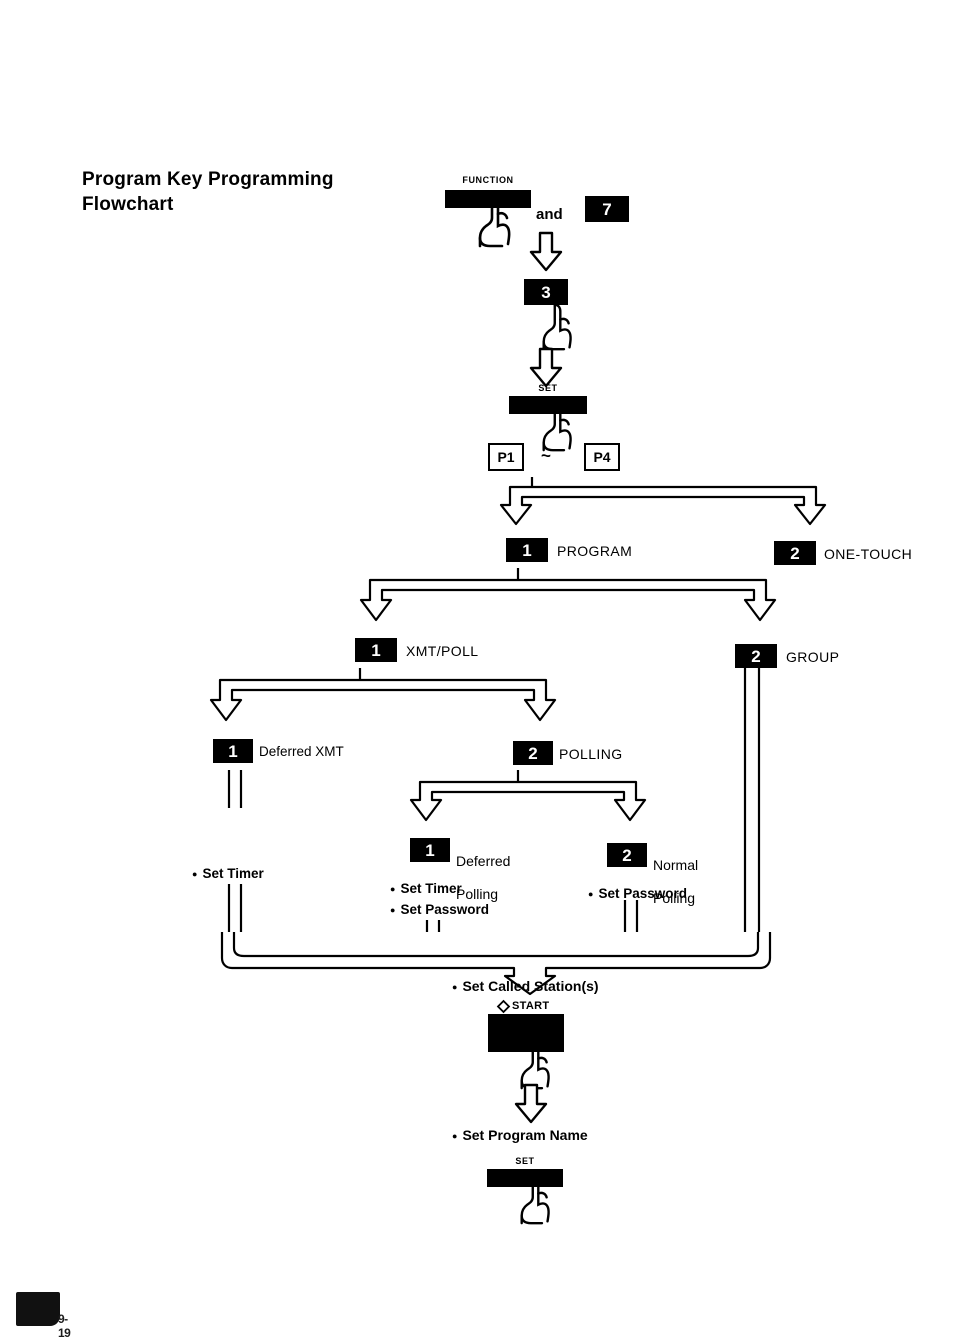 Image resolution: width=954 pixels, height=1342 pixels. What do you see at coordinates (546, 292) in the screenshot?
I see `key-3: 3` at bounding box center [546, 292].